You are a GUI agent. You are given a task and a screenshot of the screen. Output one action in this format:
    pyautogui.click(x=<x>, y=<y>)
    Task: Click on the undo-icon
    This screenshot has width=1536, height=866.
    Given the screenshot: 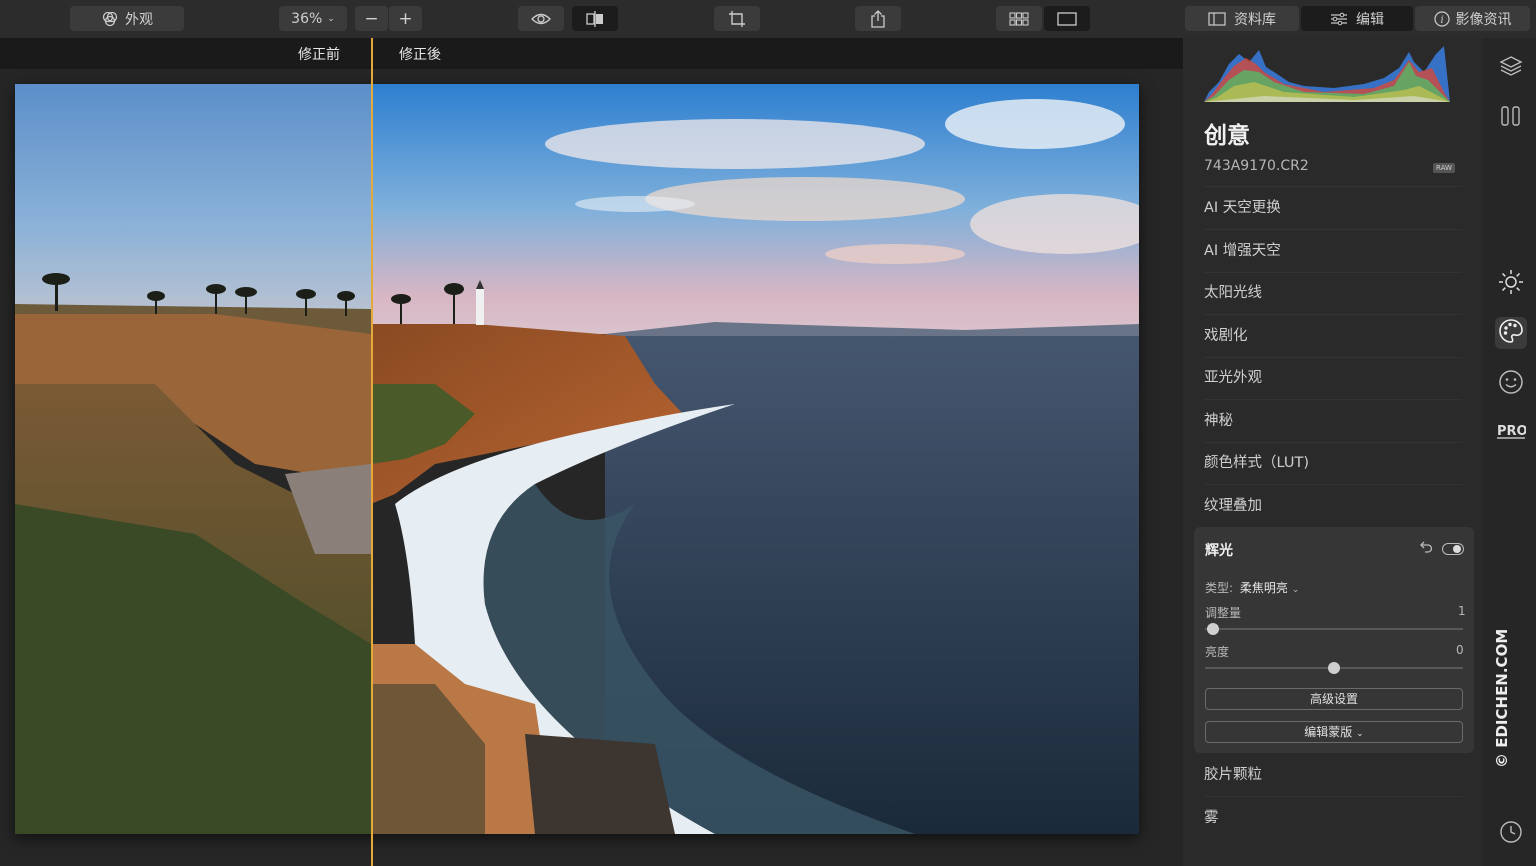 What is the action you would take?
    pyautogui.click(x=1426, y=548)
    